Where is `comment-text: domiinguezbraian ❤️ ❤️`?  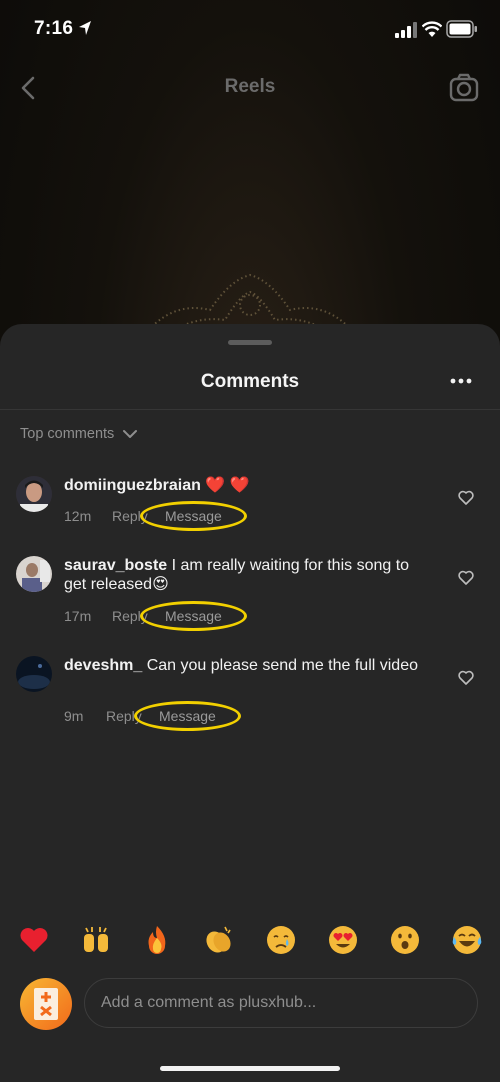
comment-text: domiinguezbraian ❤️ ❤️ is located at coordinates (249, 485).